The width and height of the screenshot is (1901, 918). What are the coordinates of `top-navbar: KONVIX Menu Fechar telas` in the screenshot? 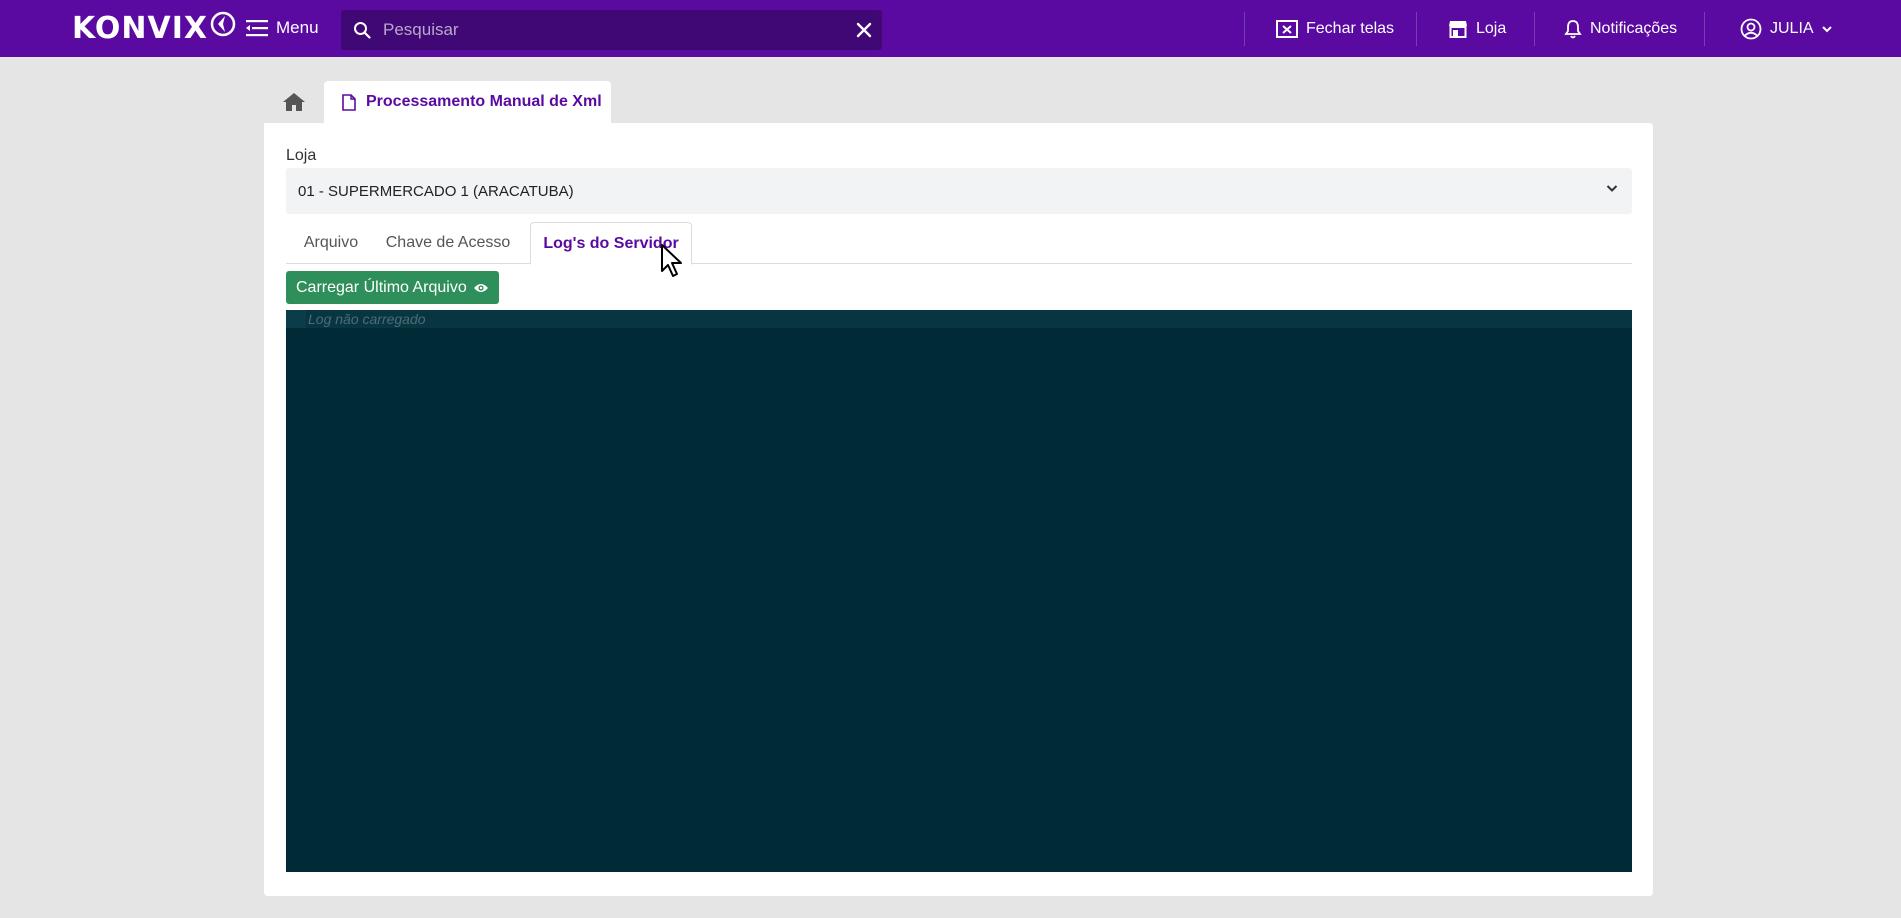 It's located at (950, 28).